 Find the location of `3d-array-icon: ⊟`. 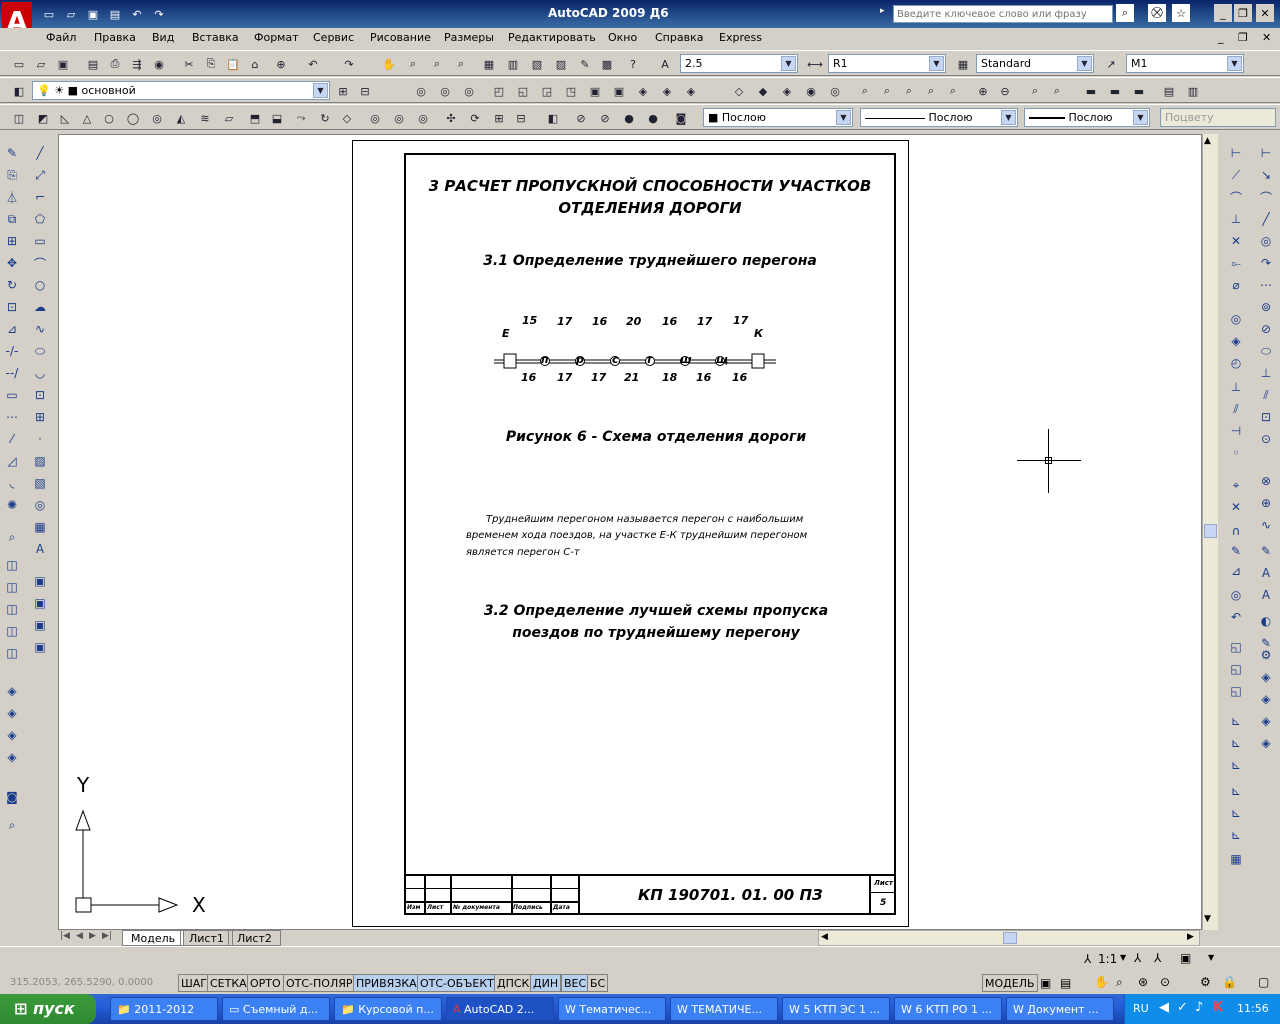

3d-array-icon: ⊟ is located at coordinates (521, 118).